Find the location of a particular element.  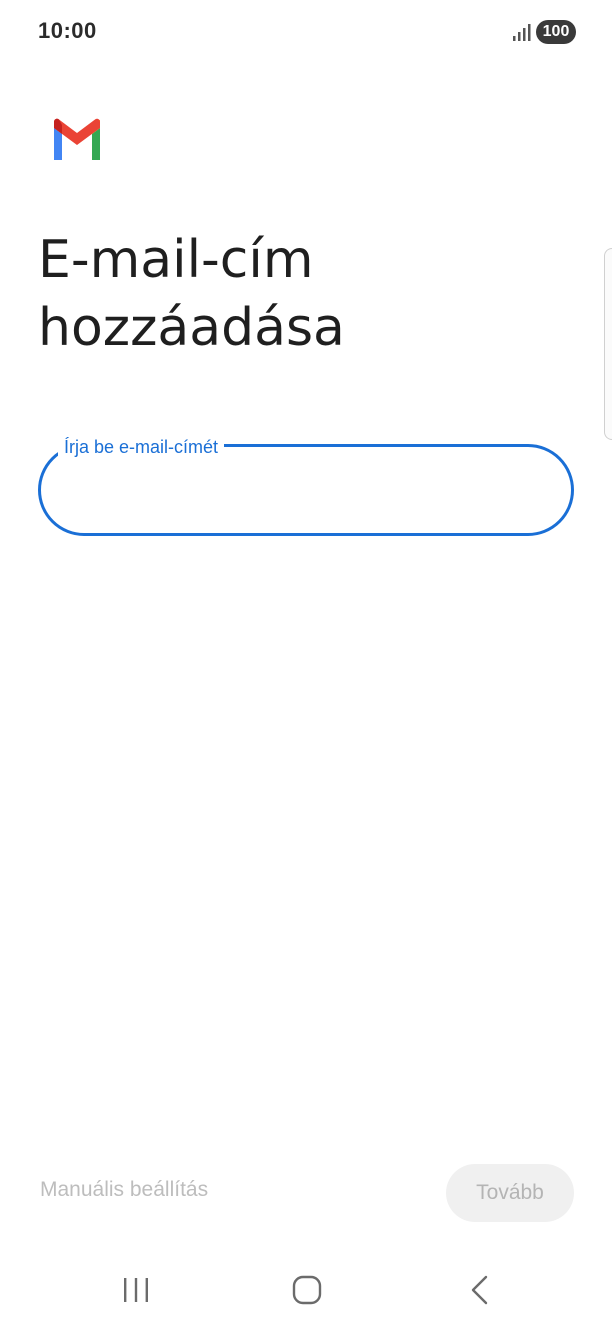

next-button: Tovább is located at coordinates (510, 1193).